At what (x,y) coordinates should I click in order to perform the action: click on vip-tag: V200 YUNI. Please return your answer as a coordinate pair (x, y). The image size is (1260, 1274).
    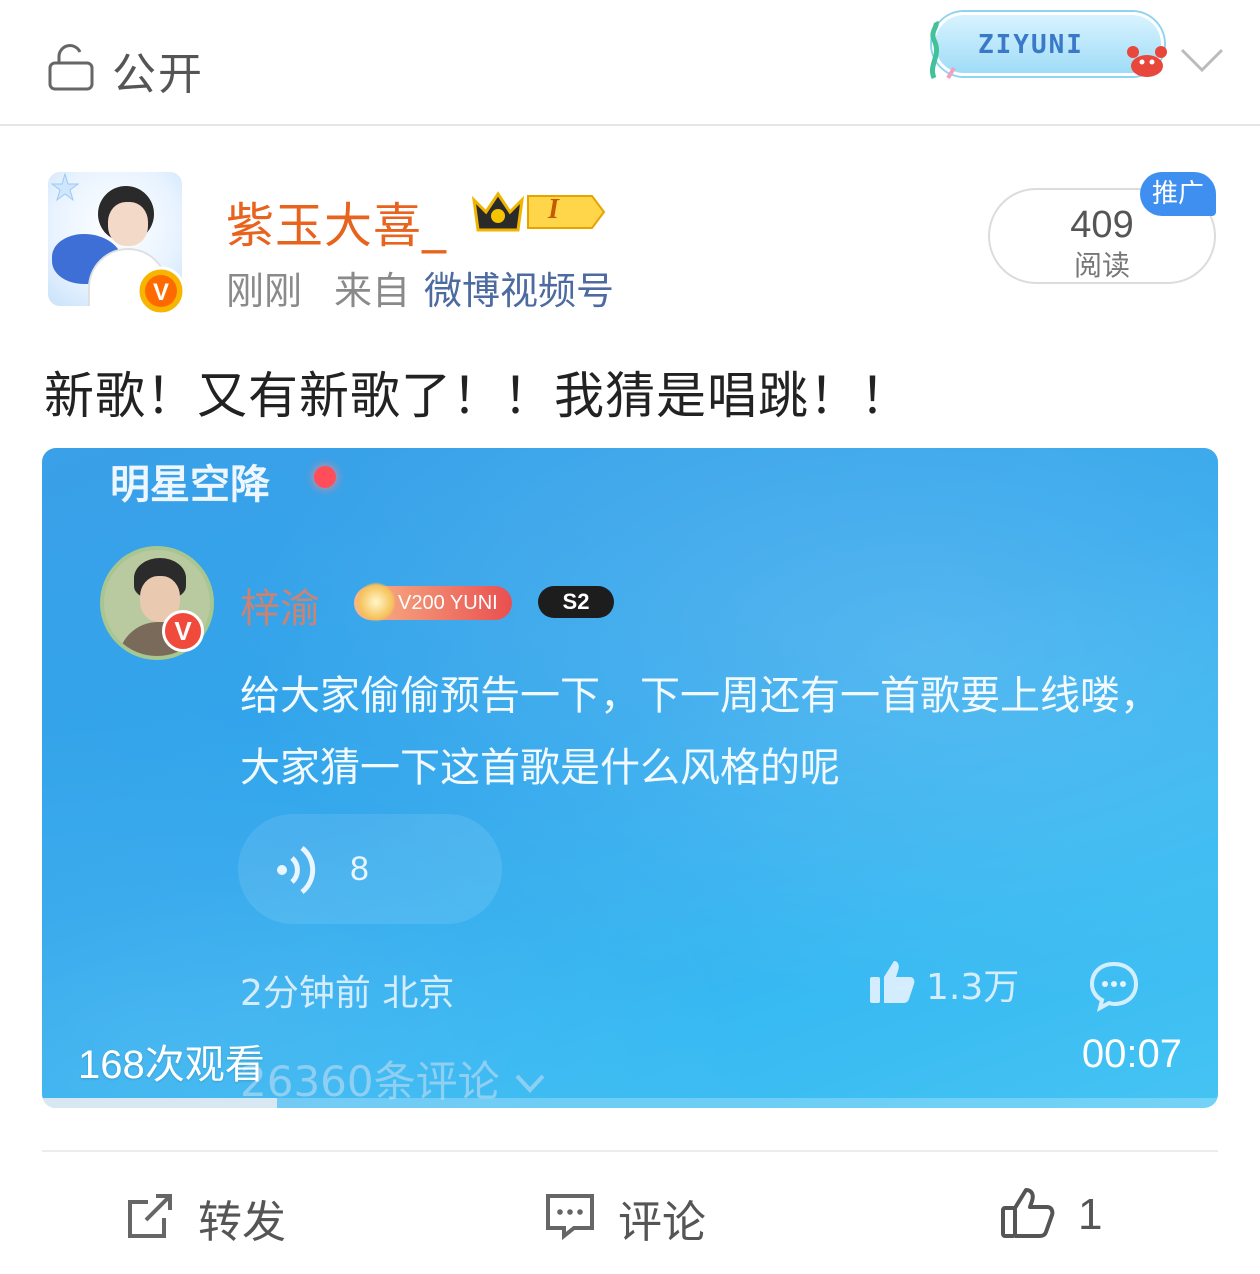
    Looking at the image, I should click on (433, 602).